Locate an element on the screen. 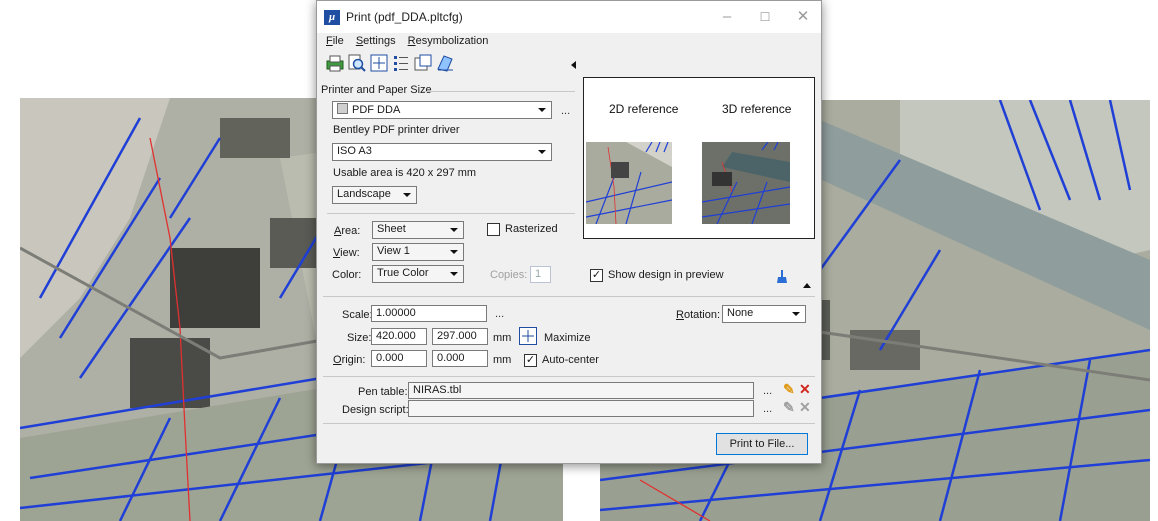 The image size is (1158, 521). menu-file: File is located at coordinates (335, 41).